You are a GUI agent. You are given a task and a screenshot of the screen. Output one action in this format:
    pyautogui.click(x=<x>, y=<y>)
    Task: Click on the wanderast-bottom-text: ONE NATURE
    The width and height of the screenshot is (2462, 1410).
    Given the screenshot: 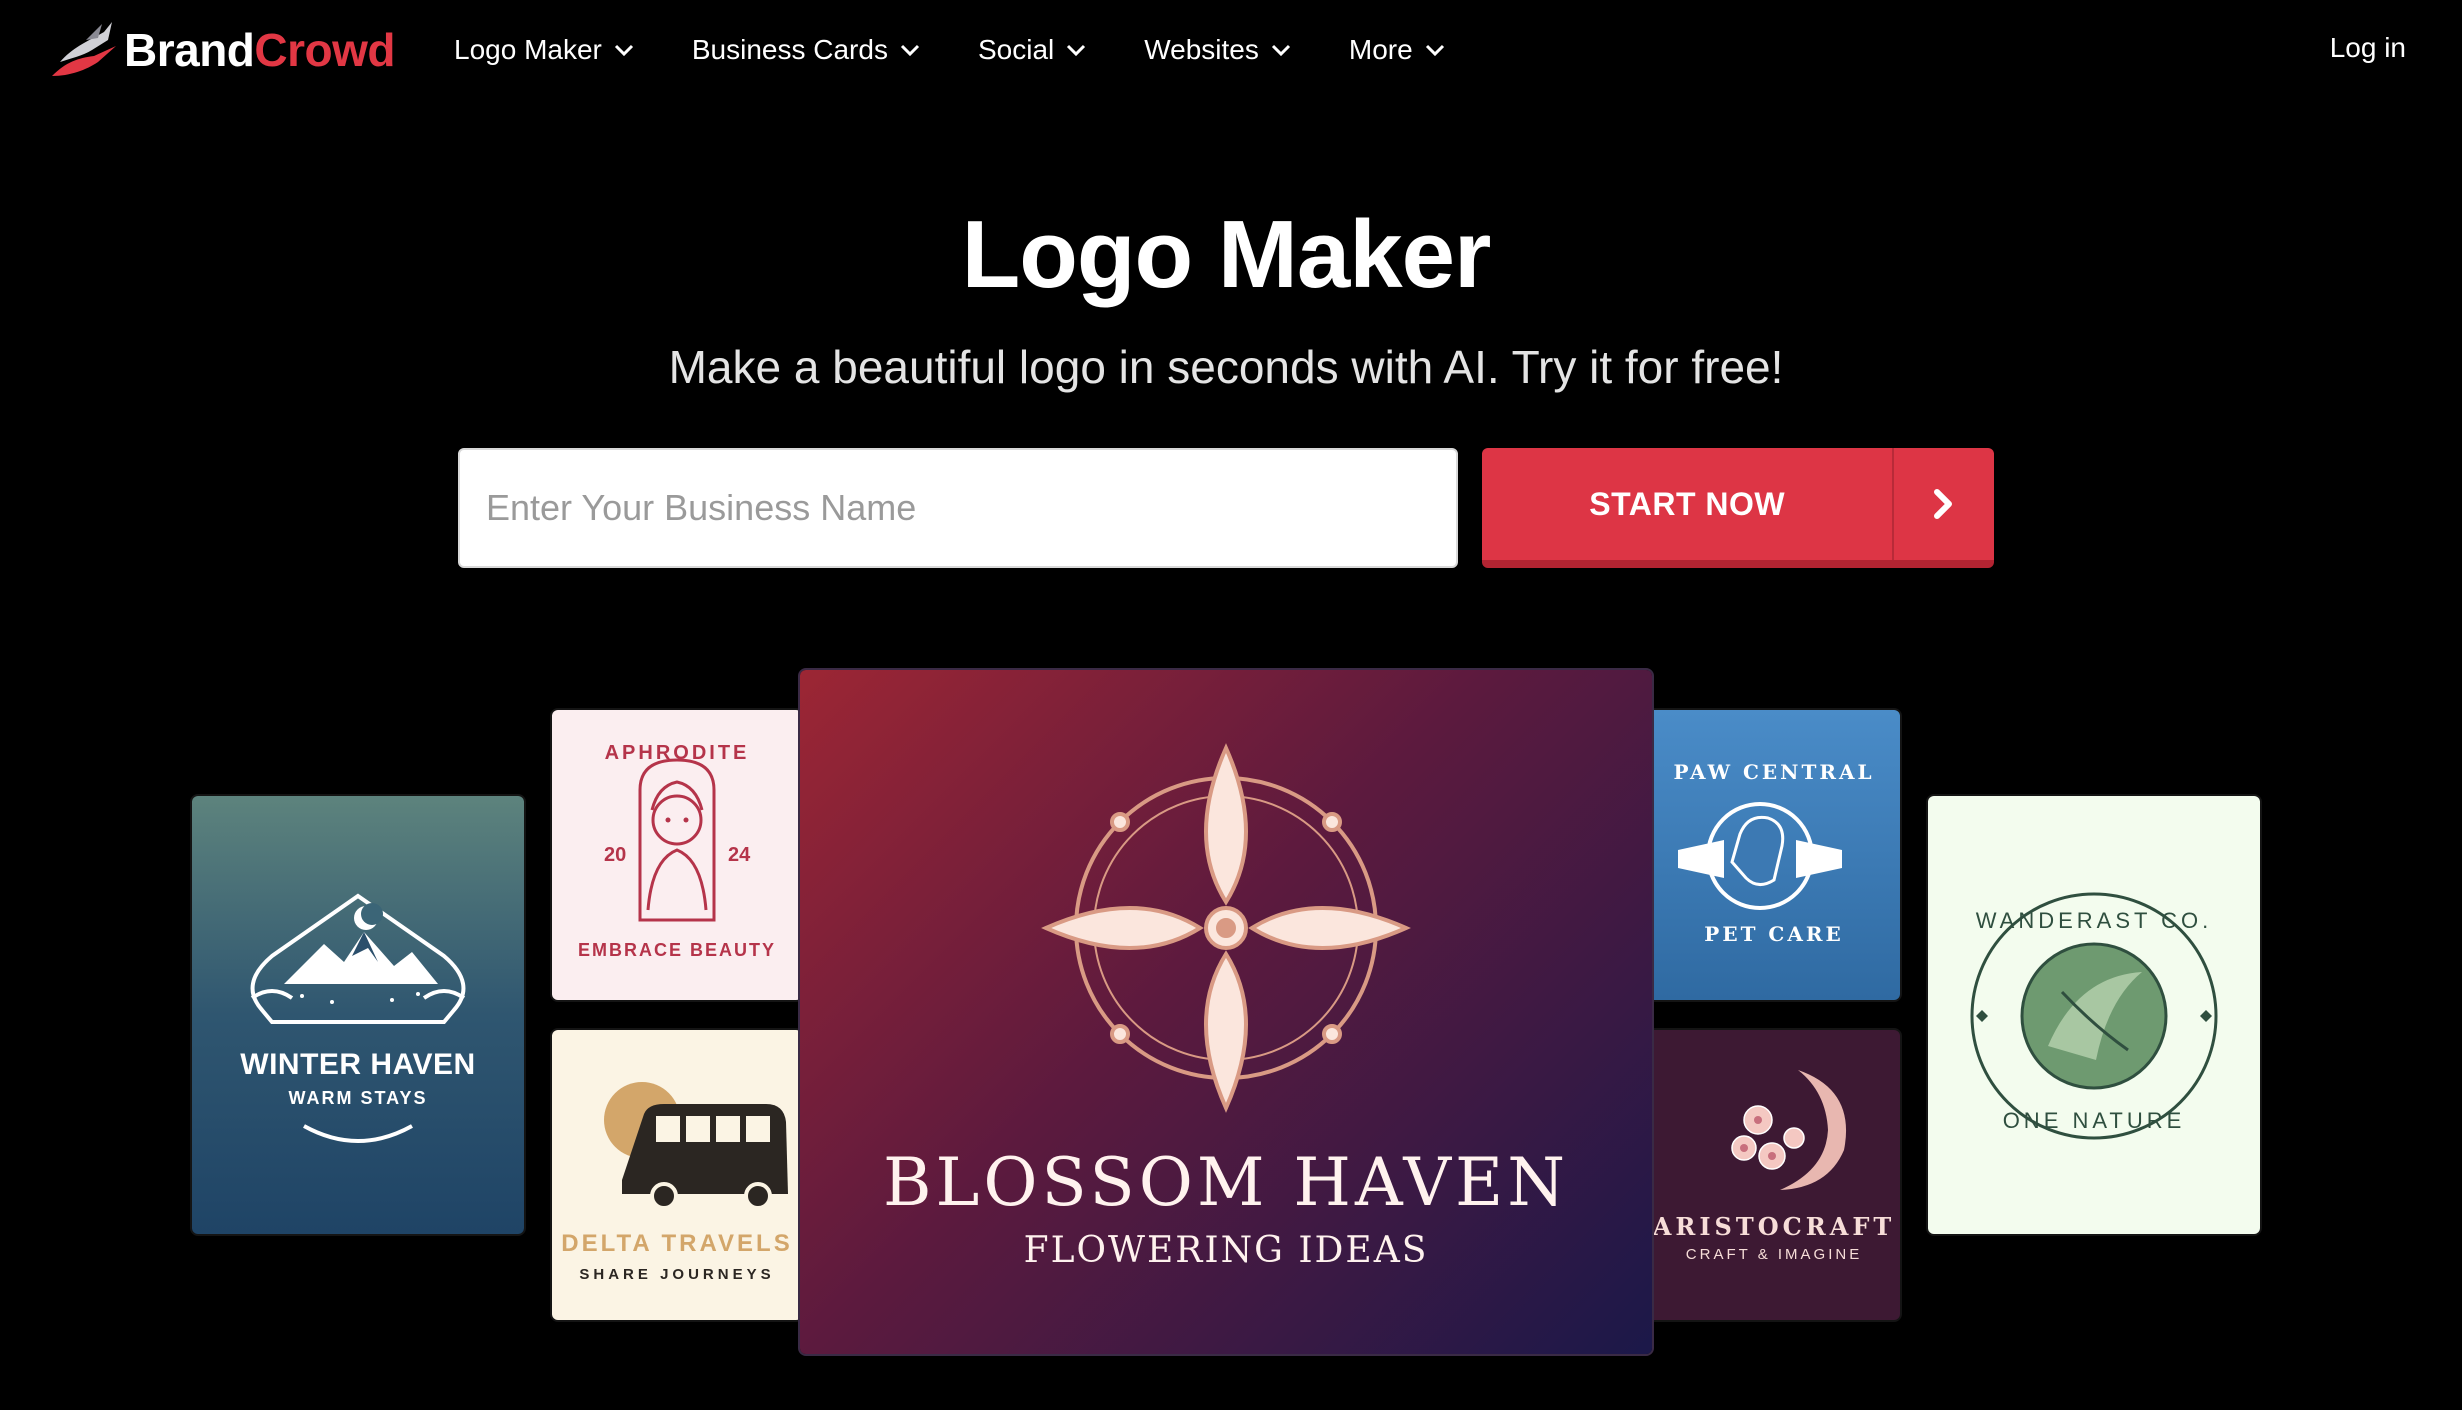 What is the action you would take?
    pyautogui.click(x=2094, y=1120)
    